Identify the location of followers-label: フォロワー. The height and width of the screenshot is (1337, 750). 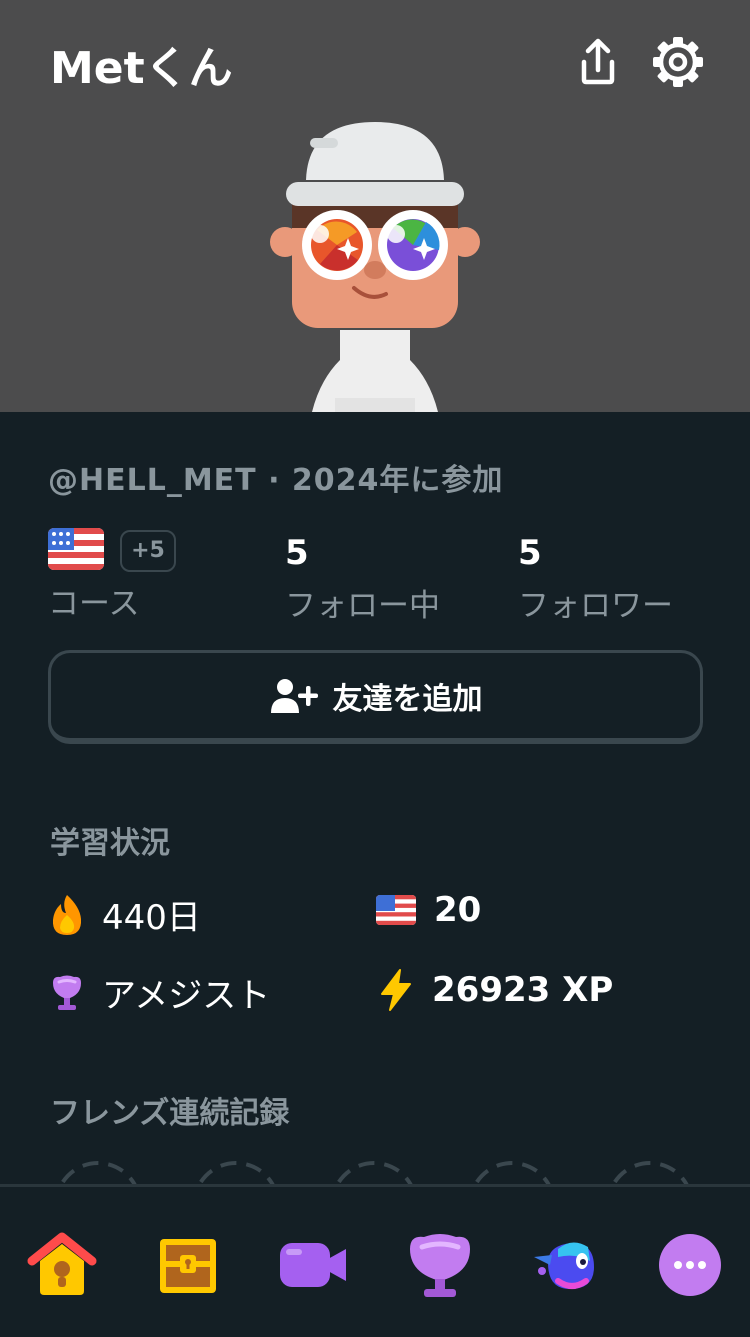
(595, 606).